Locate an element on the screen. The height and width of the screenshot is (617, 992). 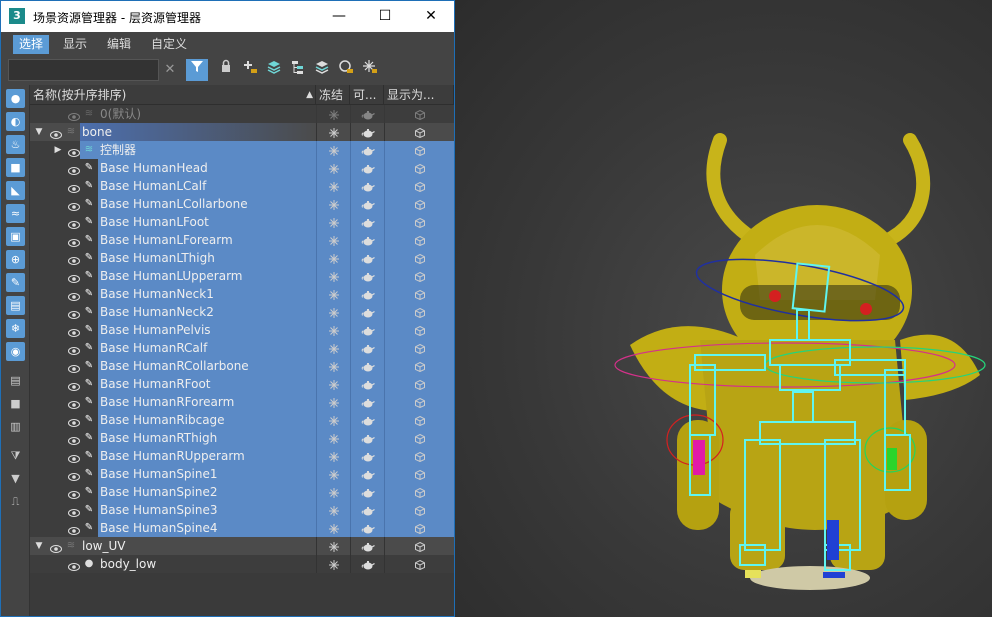
menu-customize: 自定义 is located at coordinates (169, 44).